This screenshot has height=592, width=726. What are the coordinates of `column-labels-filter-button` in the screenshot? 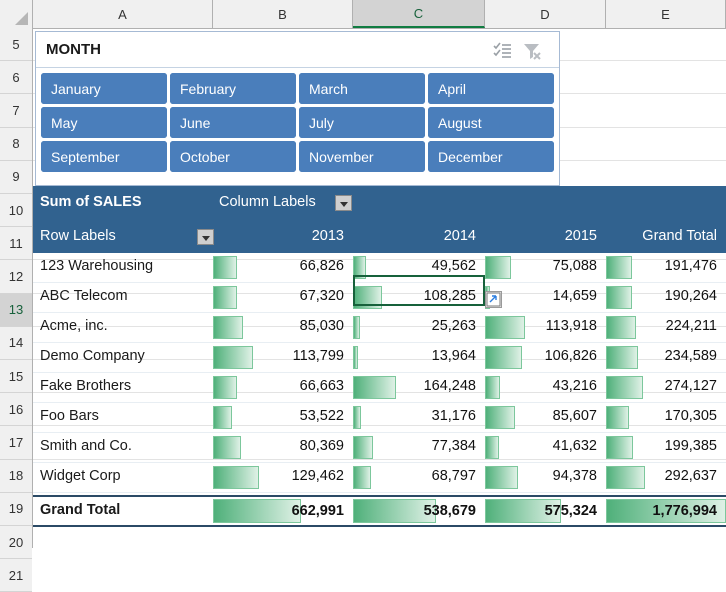 It's located at (343, 203).